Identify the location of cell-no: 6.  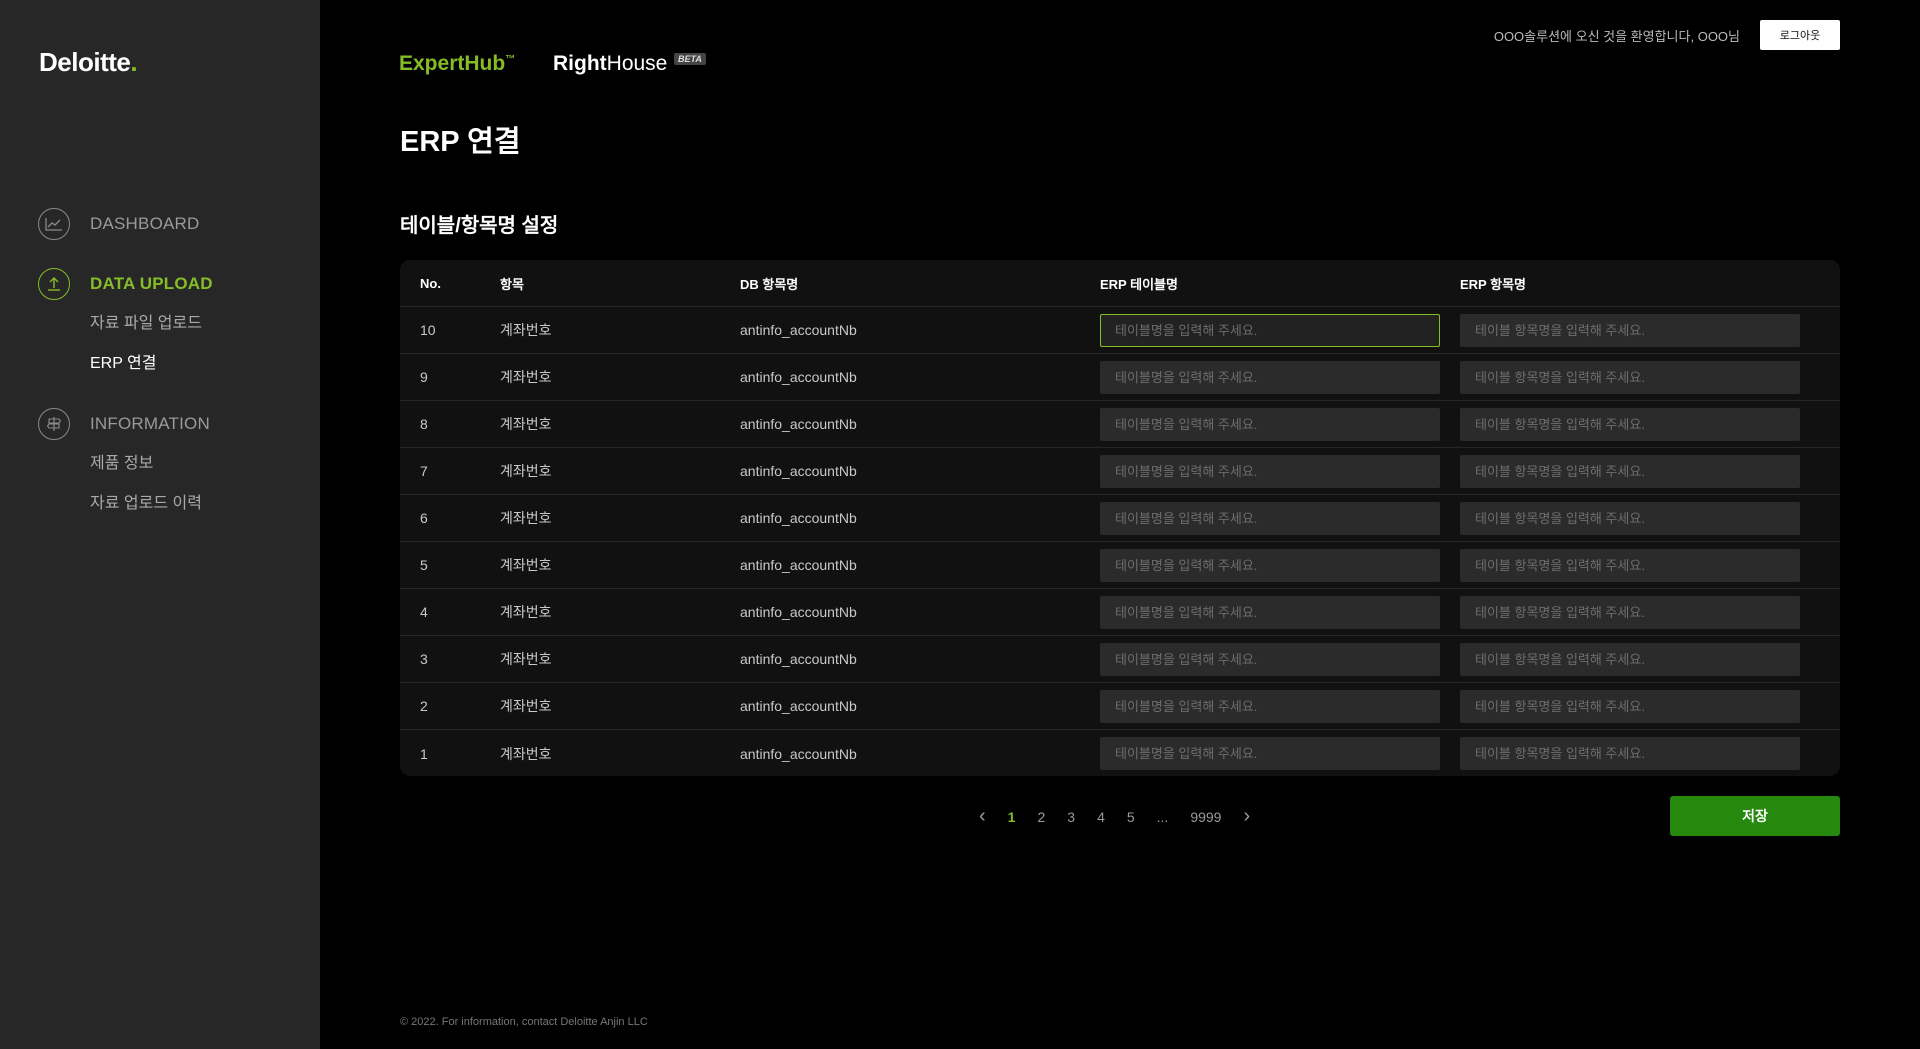
(424, 518).